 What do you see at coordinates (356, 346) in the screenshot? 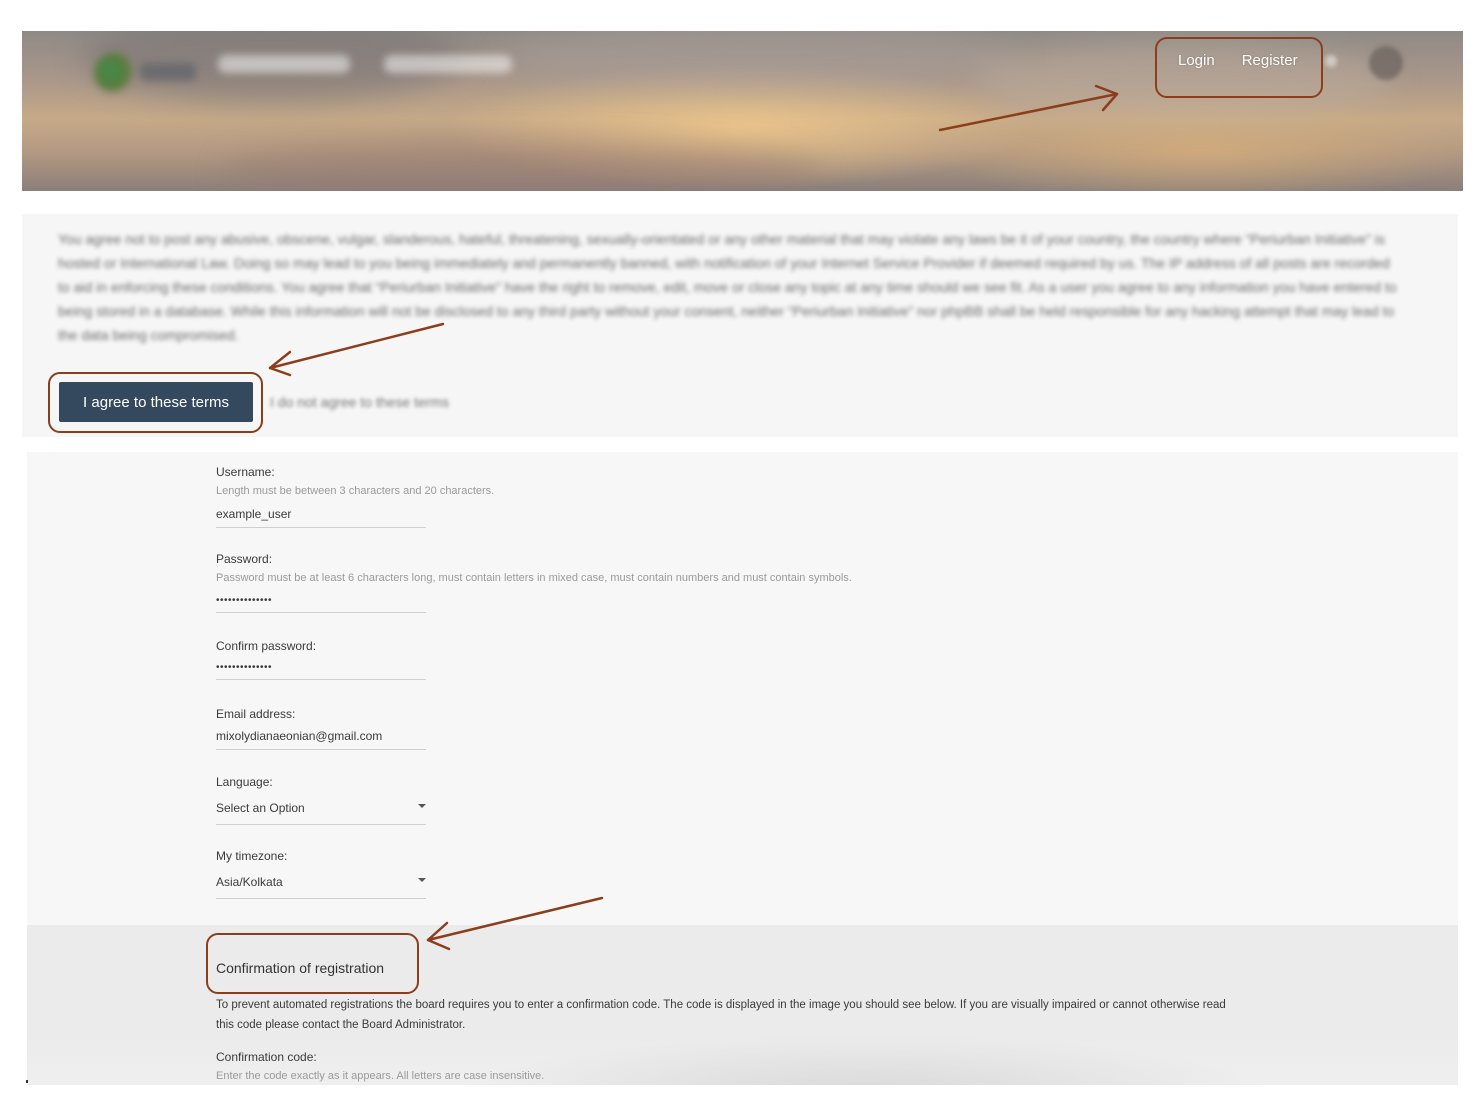
I see `annotation-arrow-agree` at bounding box center [356, 346].